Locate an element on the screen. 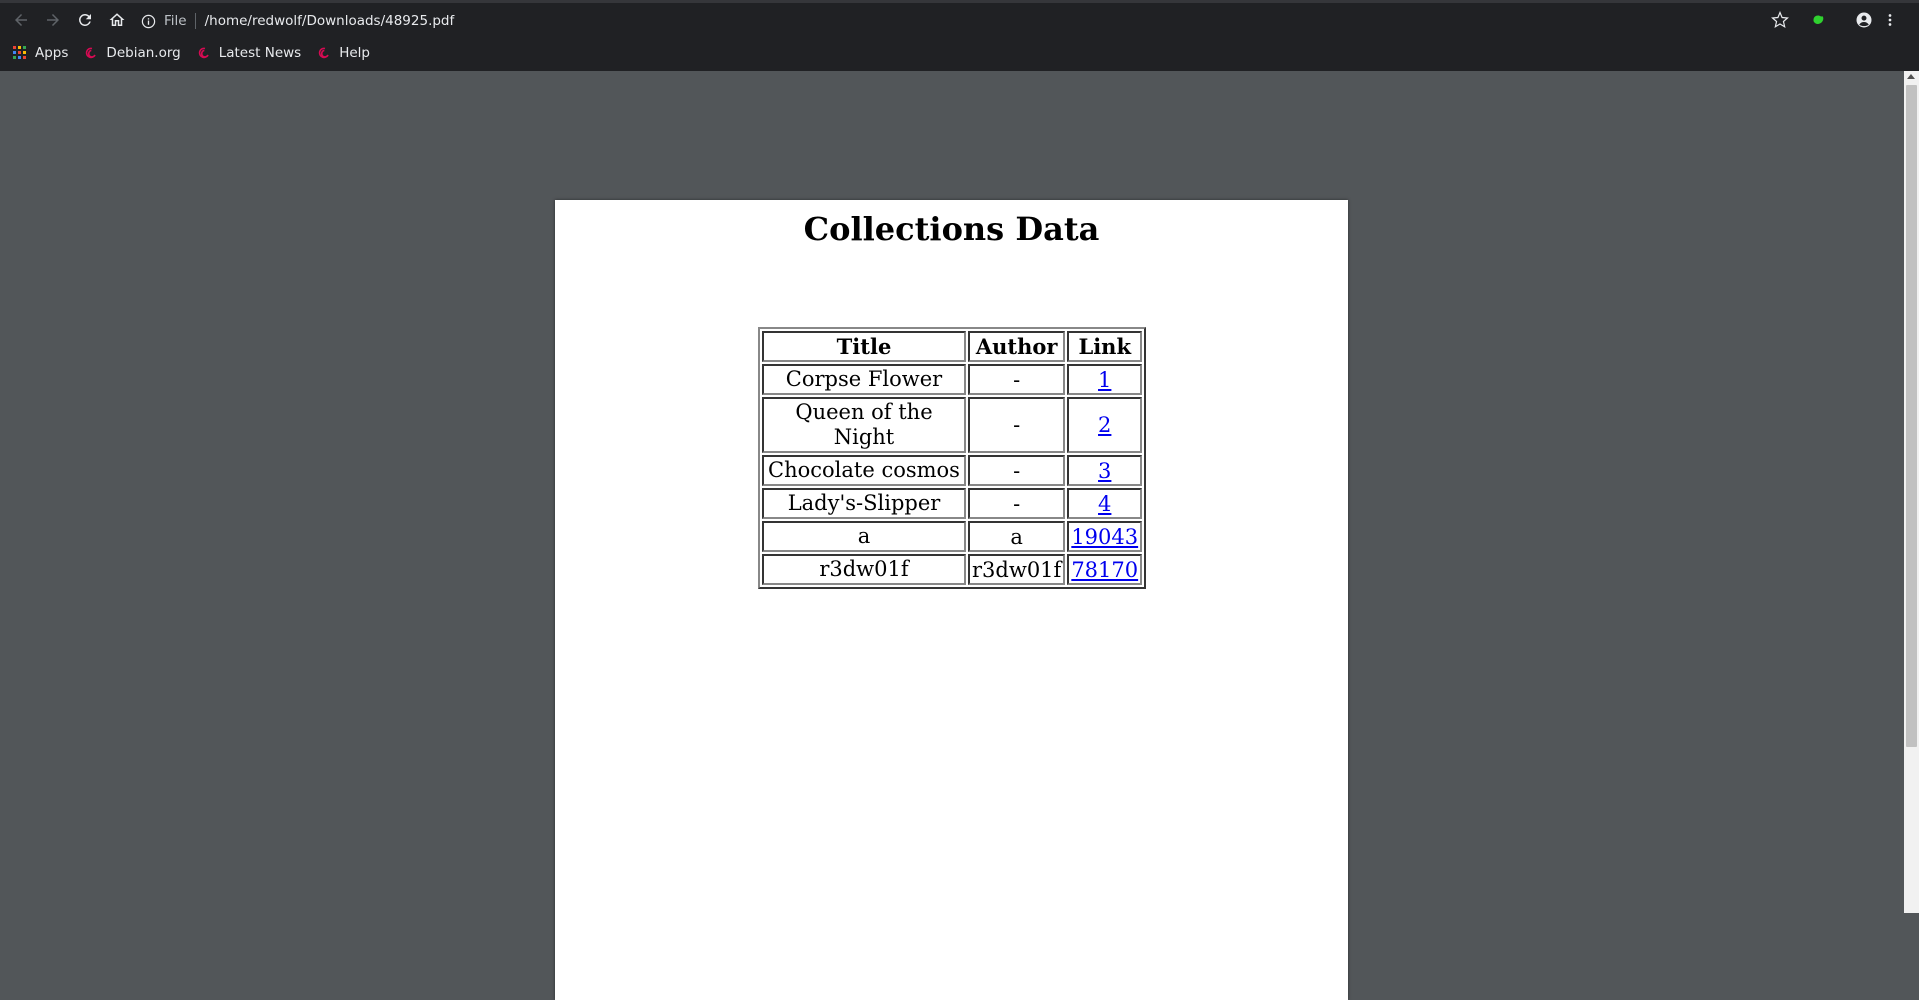  bookmark-help: Help is located at coordinates (343, 53).